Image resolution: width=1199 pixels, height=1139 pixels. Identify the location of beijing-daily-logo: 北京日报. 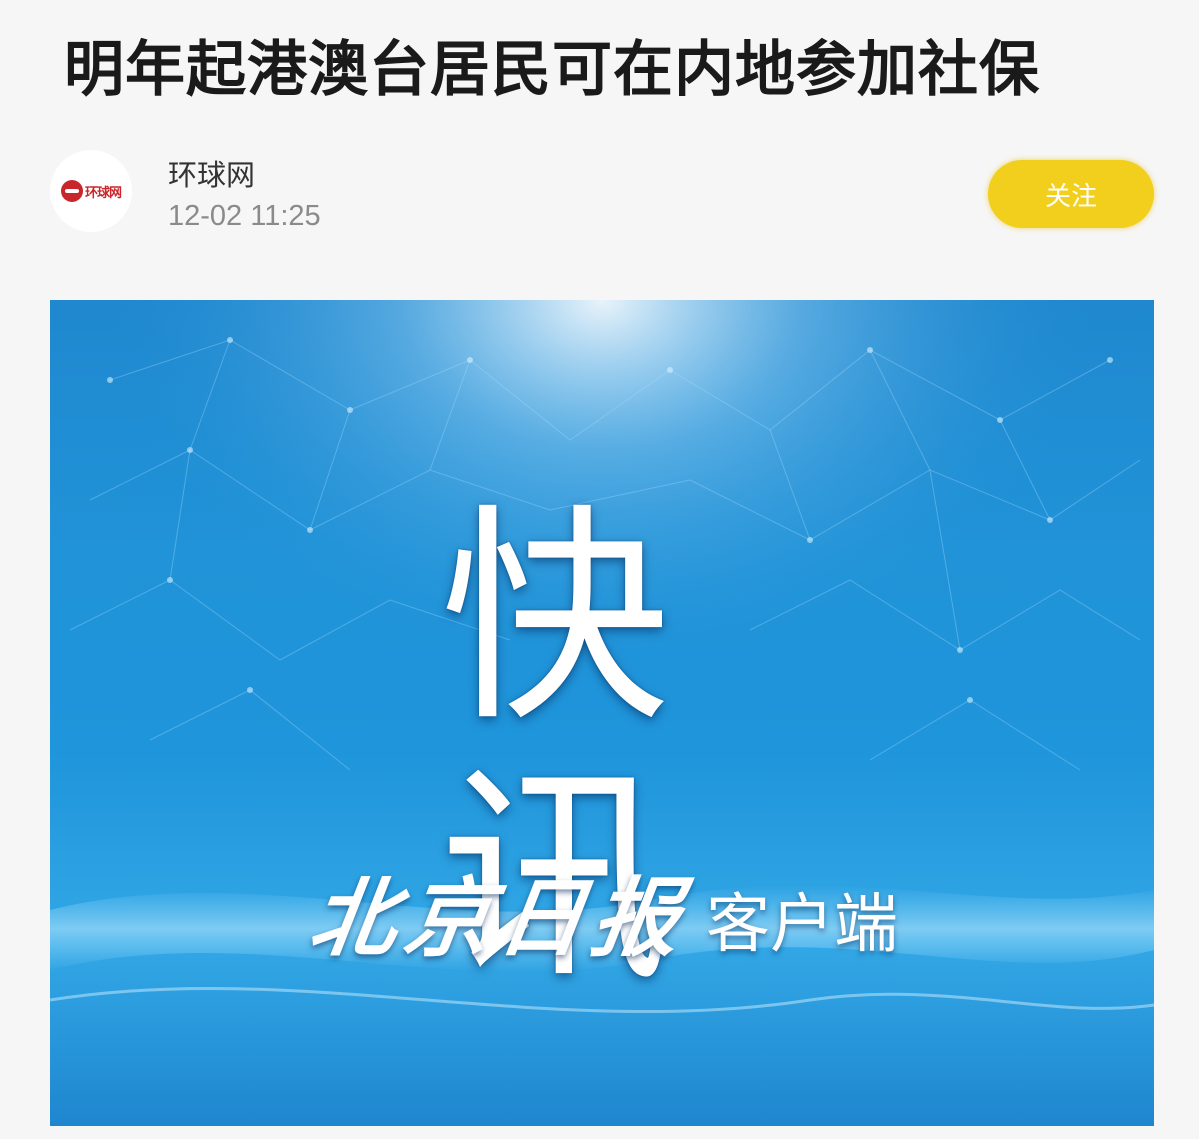
(498, 918).